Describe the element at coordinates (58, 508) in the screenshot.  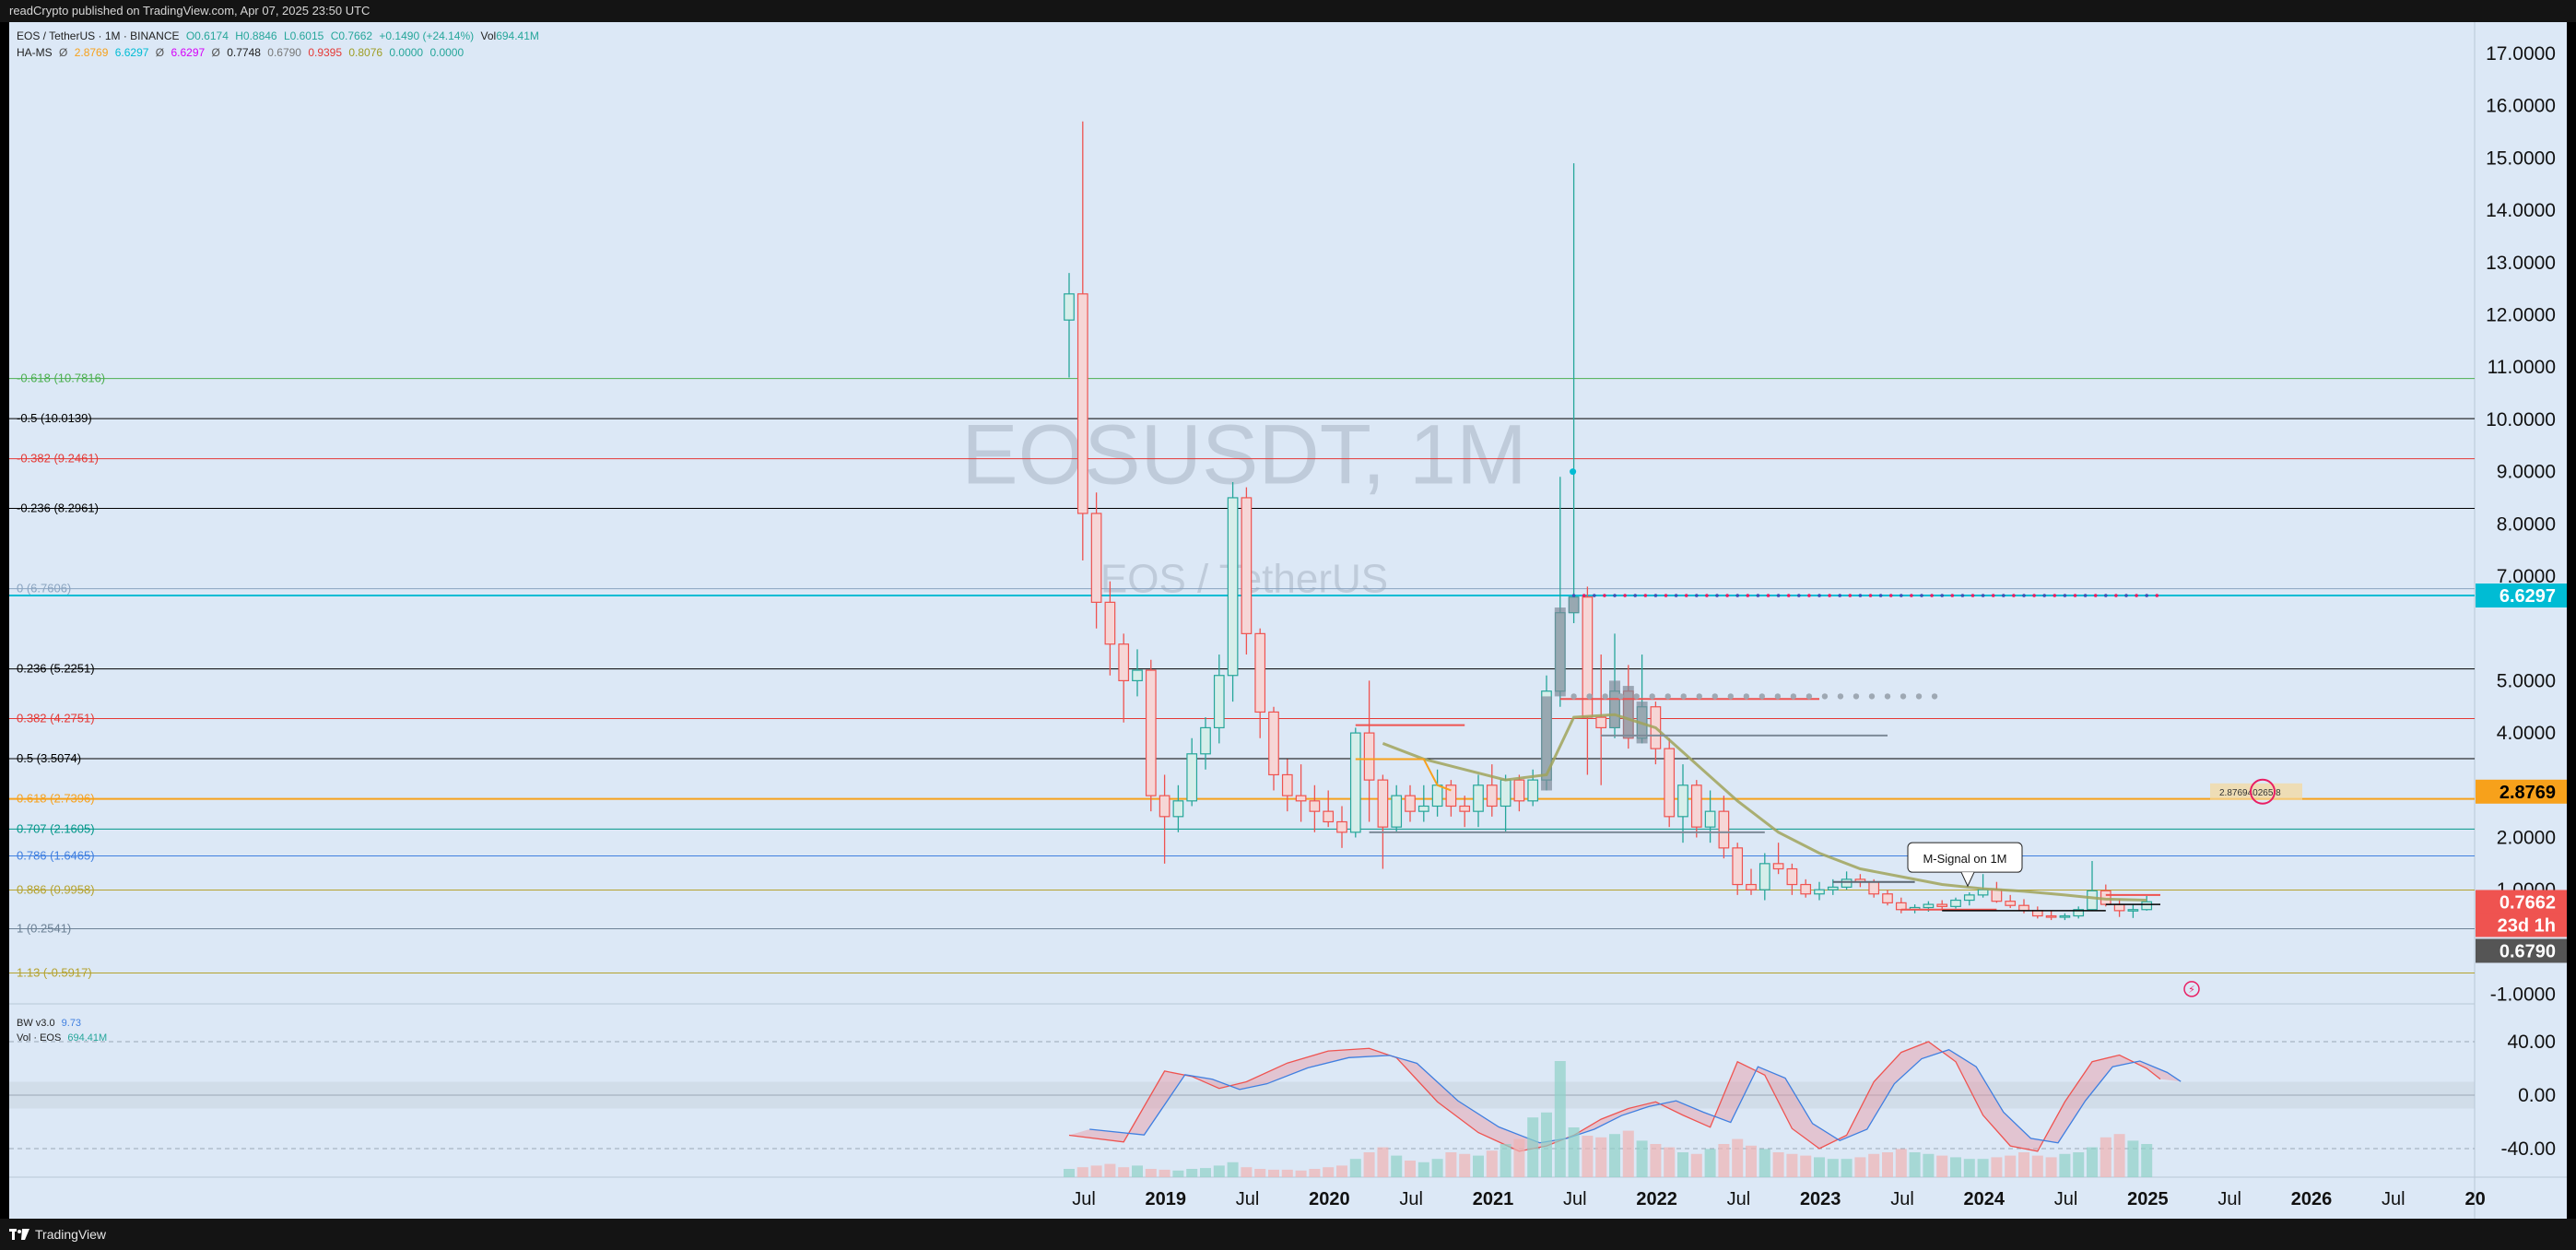
I see `fib-level-label: -0.236 (8.2961)` at that location.